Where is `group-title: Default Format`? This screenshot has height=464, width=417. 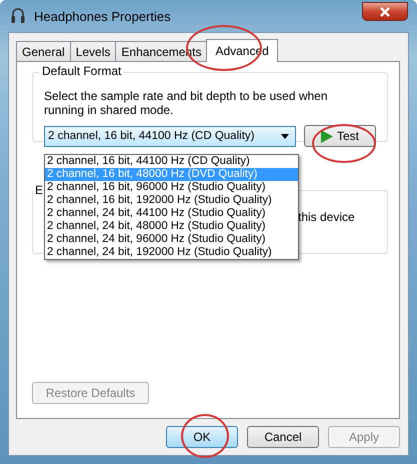 group-title: Default Format is located at coordinates (81, 71).